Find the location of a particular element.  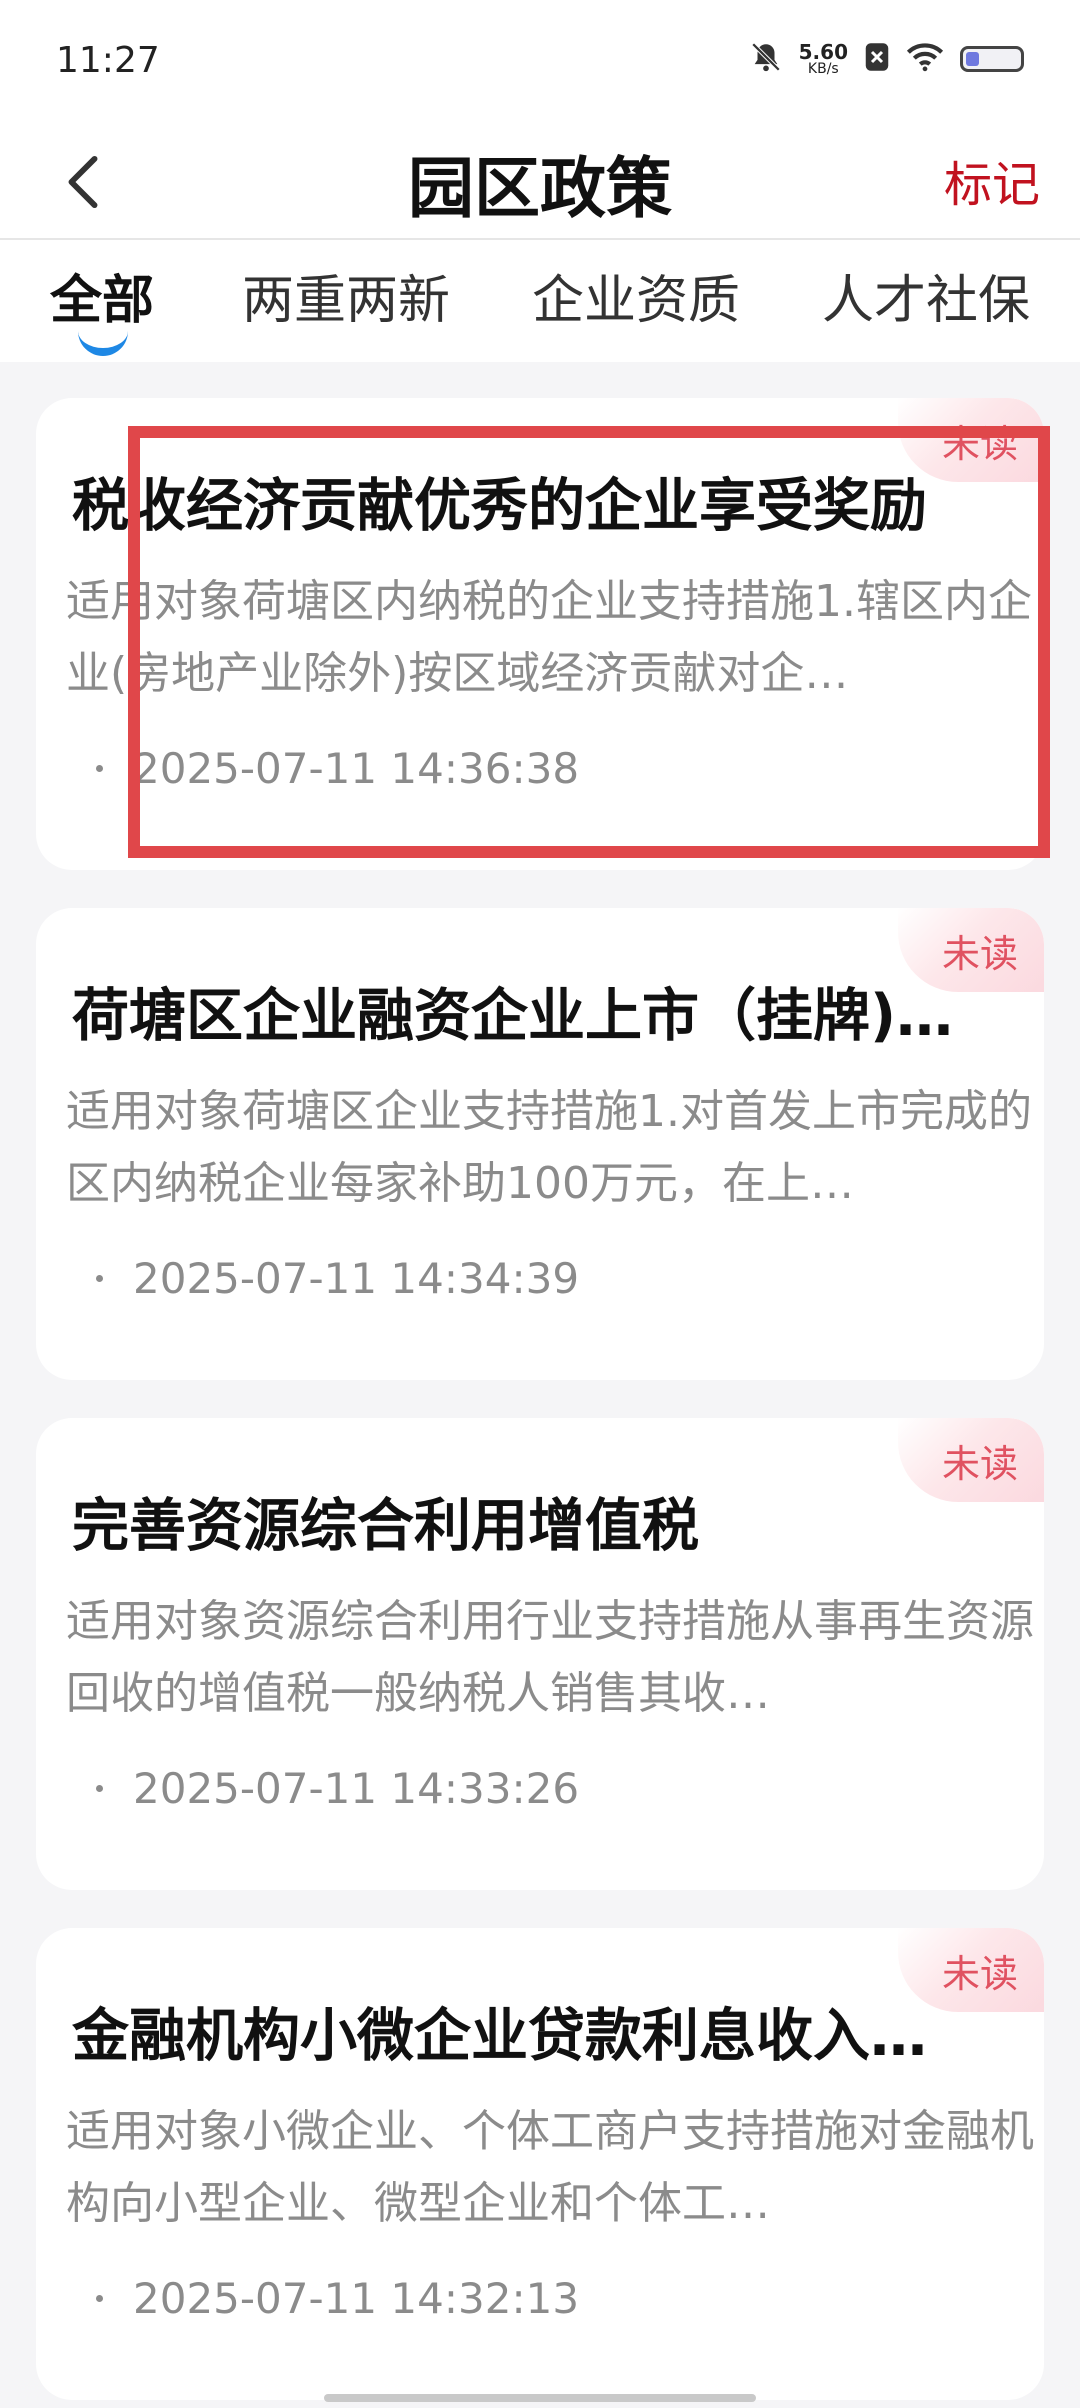

navigation-bar: 园区政策 标记 is located at coordinates (540, 182).